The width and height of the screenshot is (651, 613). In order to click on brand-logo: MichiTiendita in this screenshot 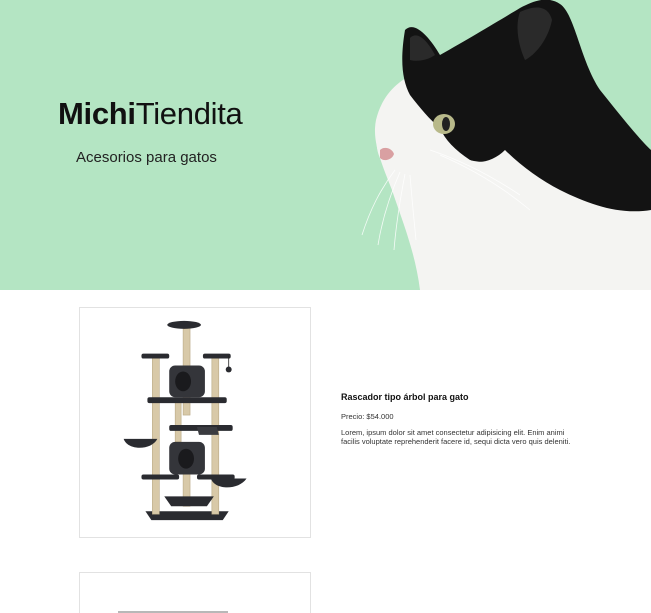, I will do `click(150, 114)`.